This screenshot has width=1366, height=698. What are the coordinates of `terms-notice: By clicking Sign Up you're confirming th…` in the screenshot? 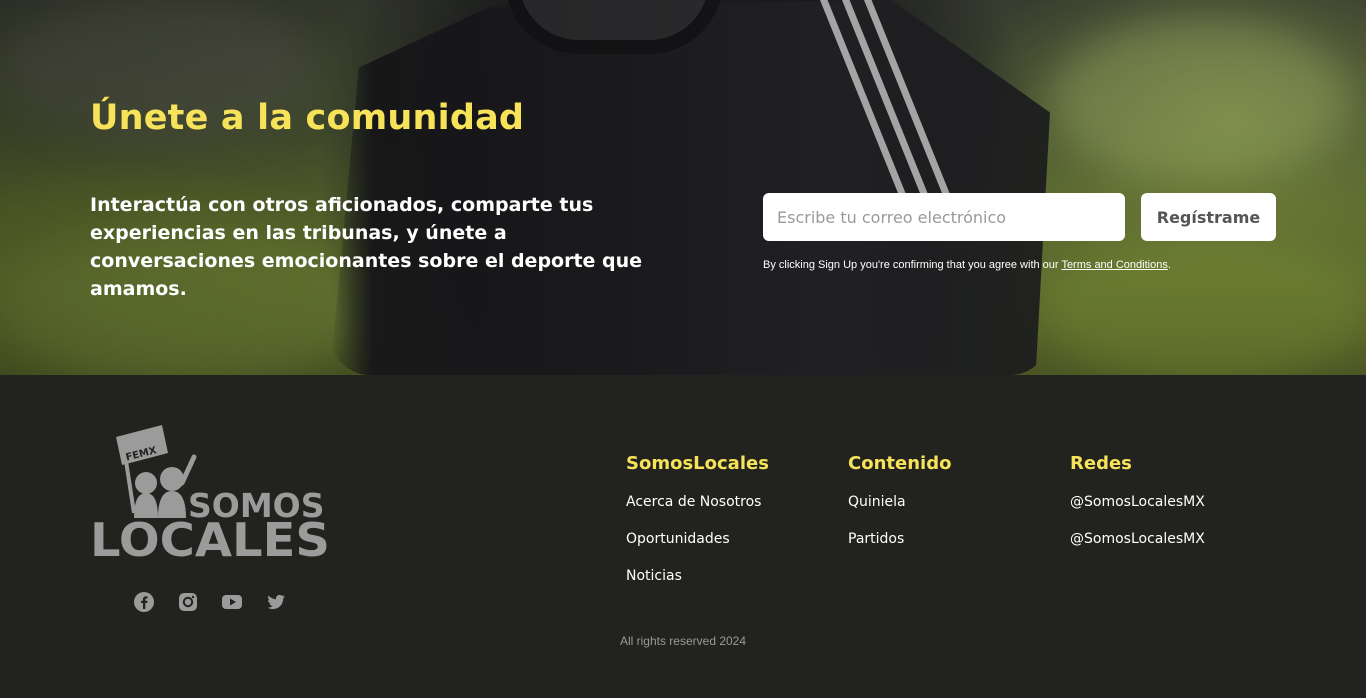 It's located at (967, 265).